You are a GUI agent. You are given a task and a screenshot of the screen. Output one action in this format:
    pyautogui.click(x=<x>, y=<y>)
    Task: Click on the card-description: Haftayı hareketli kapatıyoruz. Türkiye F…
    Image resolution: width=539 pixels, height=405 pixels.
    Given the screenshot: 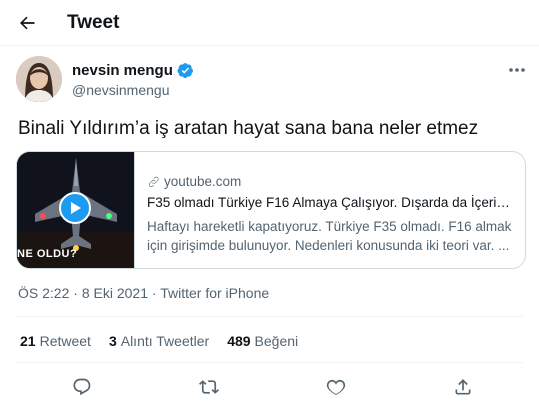 What is the action you would take?
    pyautogui.click(x=329, y=236)
    